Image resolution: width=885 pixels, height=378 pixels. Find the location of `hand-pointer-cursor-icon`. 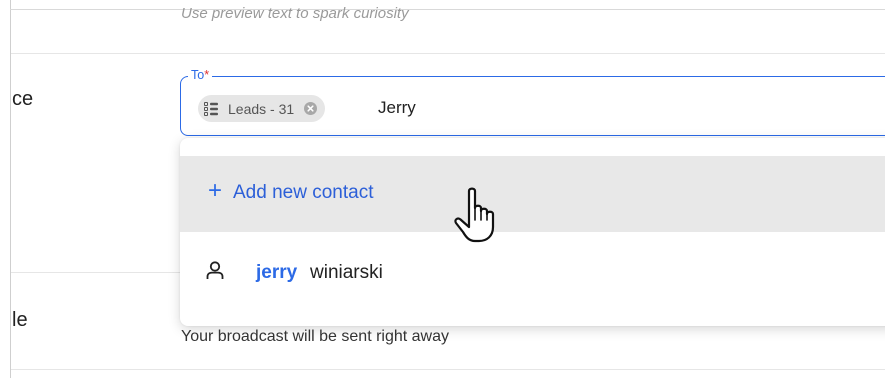

hand-pointer-cursor-icon is located at coordinates (477, 218).